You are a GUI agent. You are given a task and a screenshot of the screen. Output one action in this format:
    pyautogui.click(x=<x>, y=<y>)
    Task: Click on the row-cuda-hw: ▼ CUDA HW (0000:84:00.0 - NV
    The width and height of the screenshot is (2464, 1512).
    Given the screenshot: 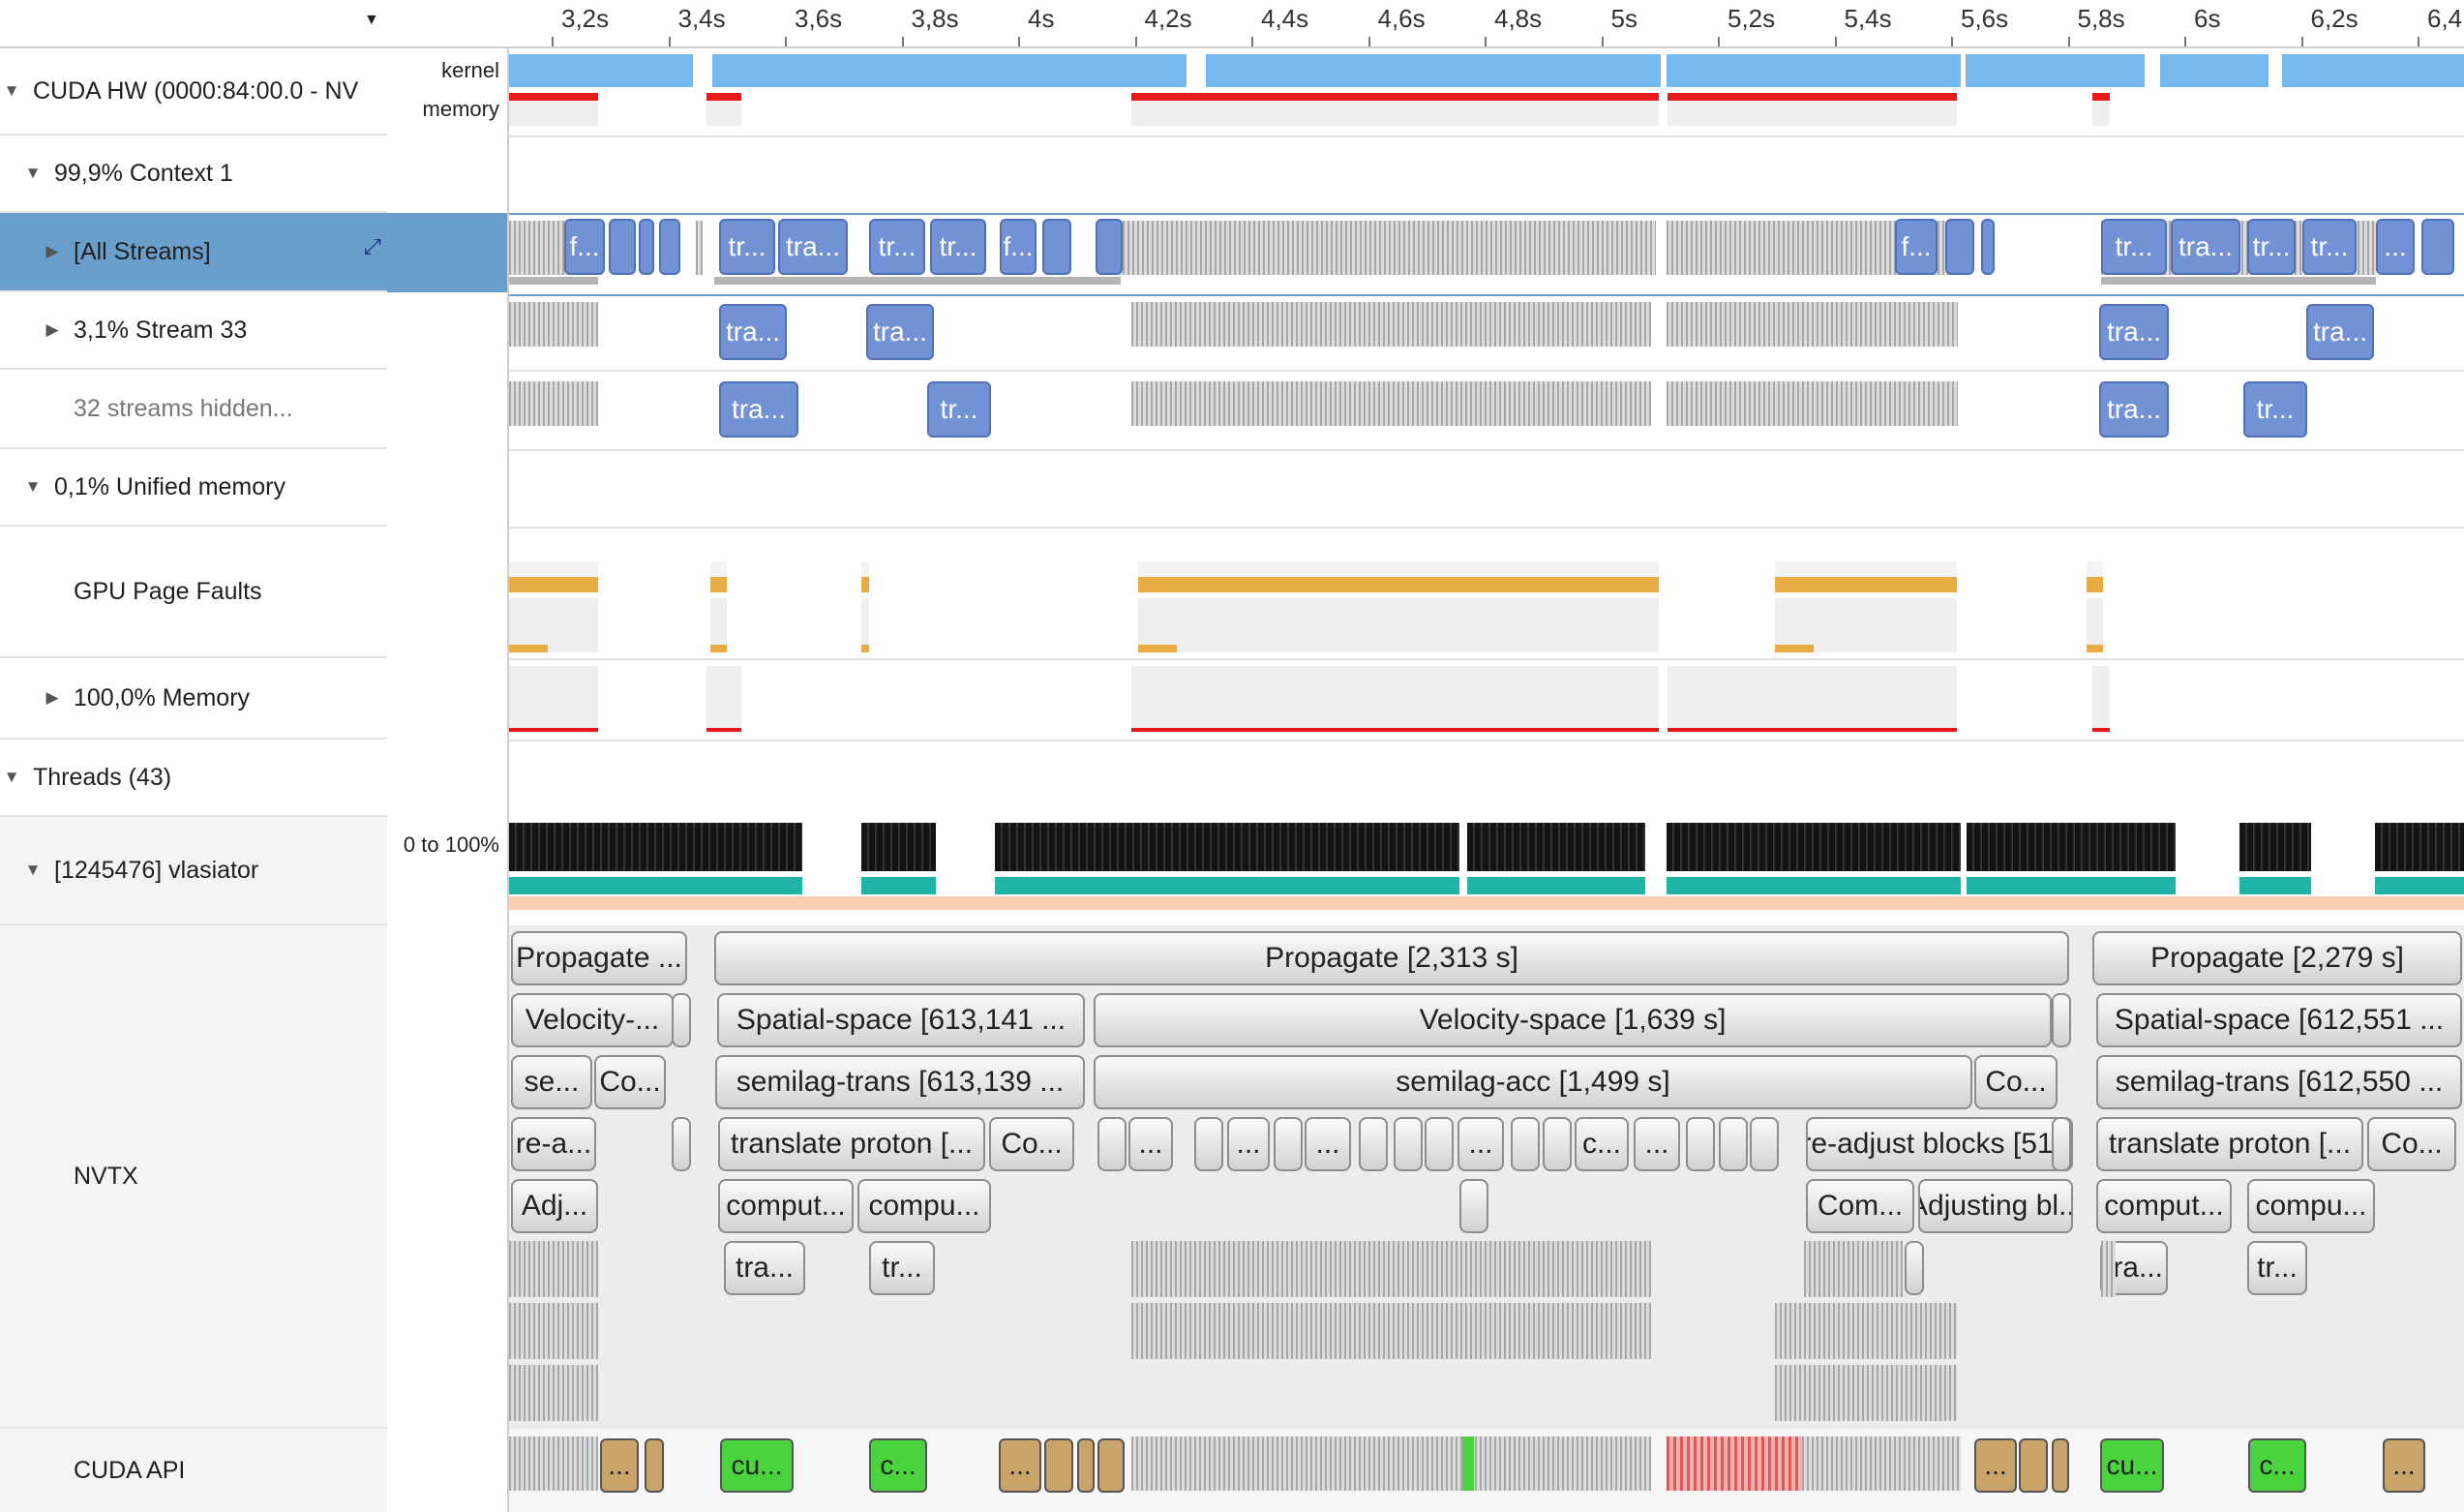 What is the action you would take?
    pyautogui.click(x=193, y=92)
    